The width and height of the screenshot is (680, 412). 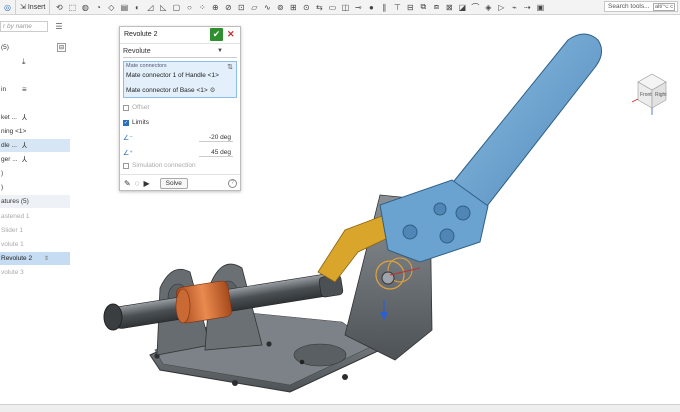 I want to click on undo-icon: ⟲, so click(x=59, y=7).